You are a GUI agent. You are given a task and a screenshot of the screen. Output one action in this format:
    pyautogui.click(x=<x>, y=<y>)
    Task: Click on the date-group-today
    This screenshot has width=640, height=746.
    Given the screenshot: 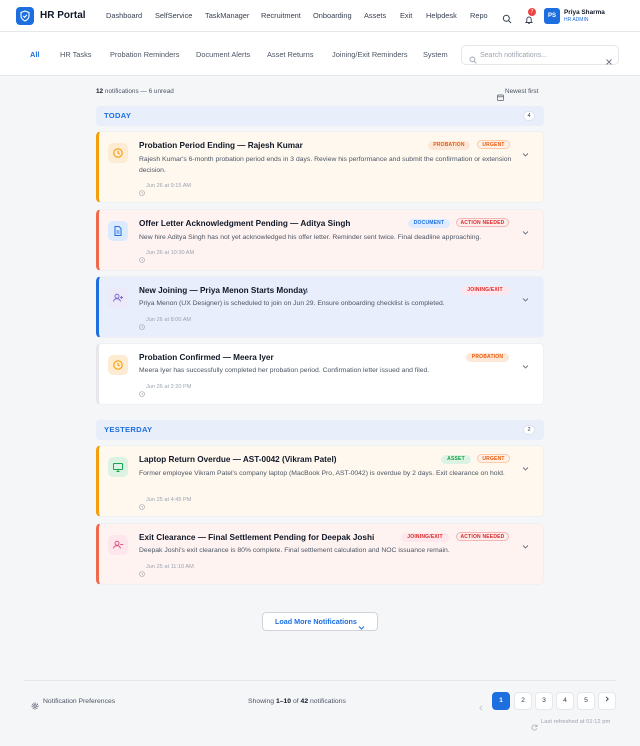 What is the action you would take?
    pyautogui.click(x=320, y=116)
    